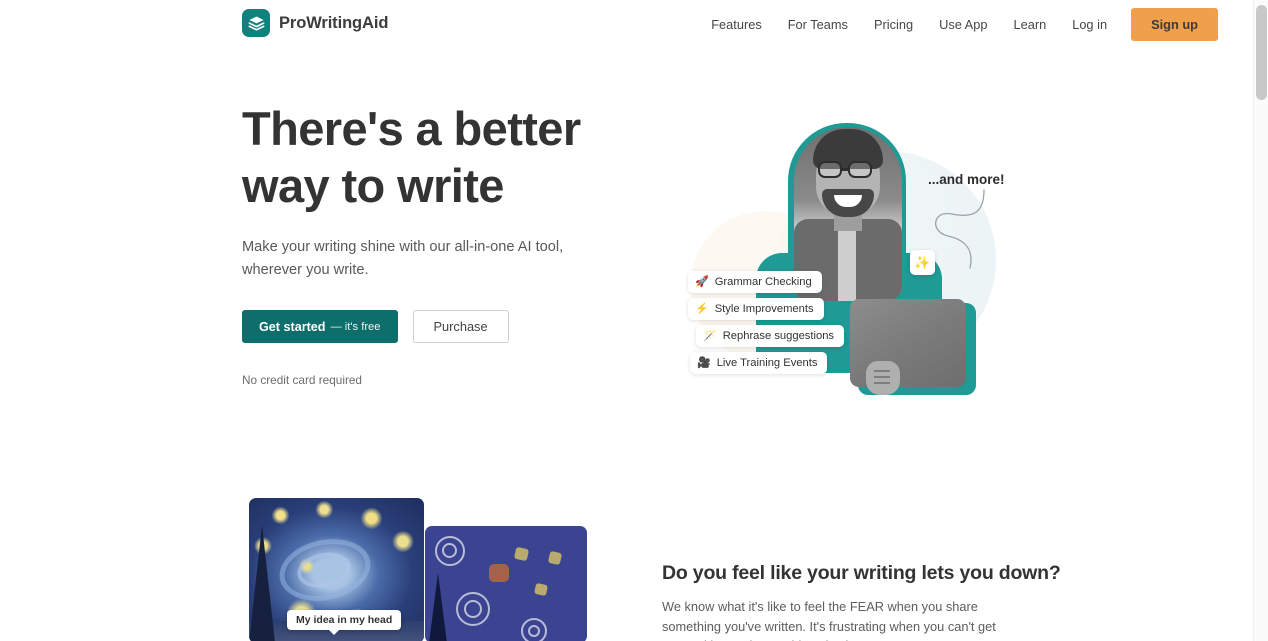 The image size is (1268, 641). Describe the element at coordinates (702, 281) in the screenshot. I see `rocket-icon: 🚀` at that location.